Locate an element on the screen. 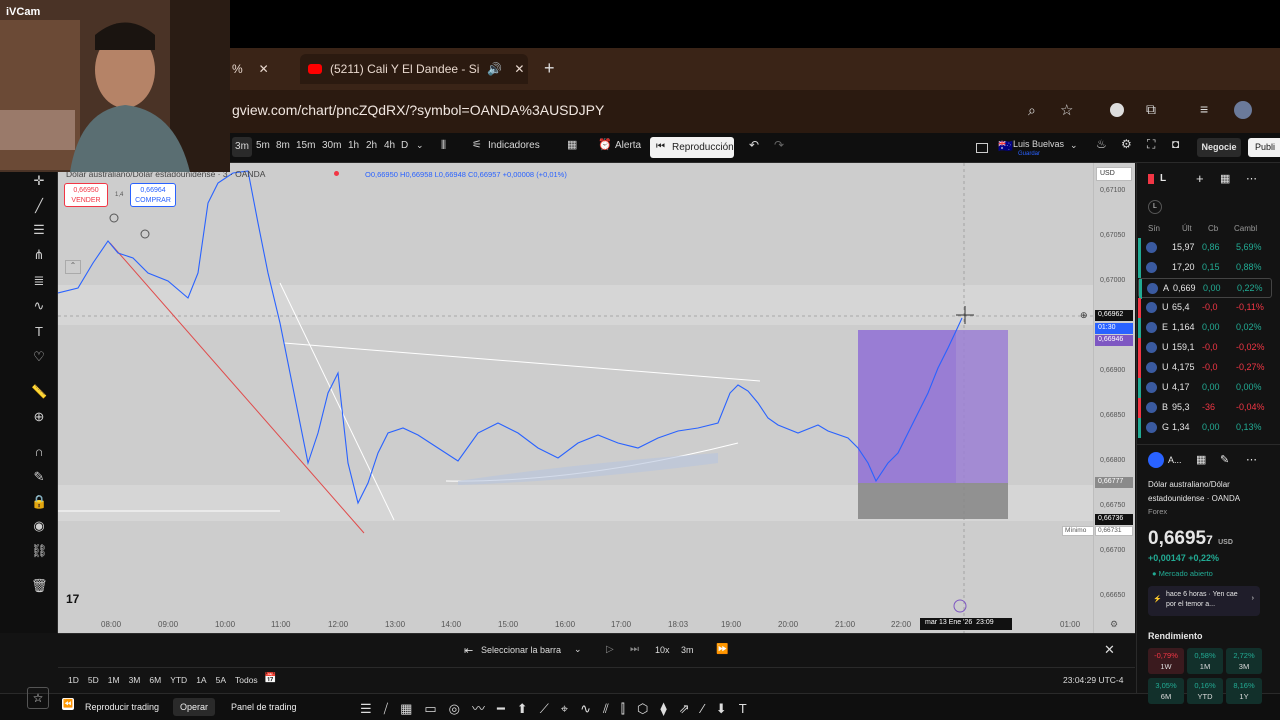  interval-1h: 1h is located at coordinates (353, 145).